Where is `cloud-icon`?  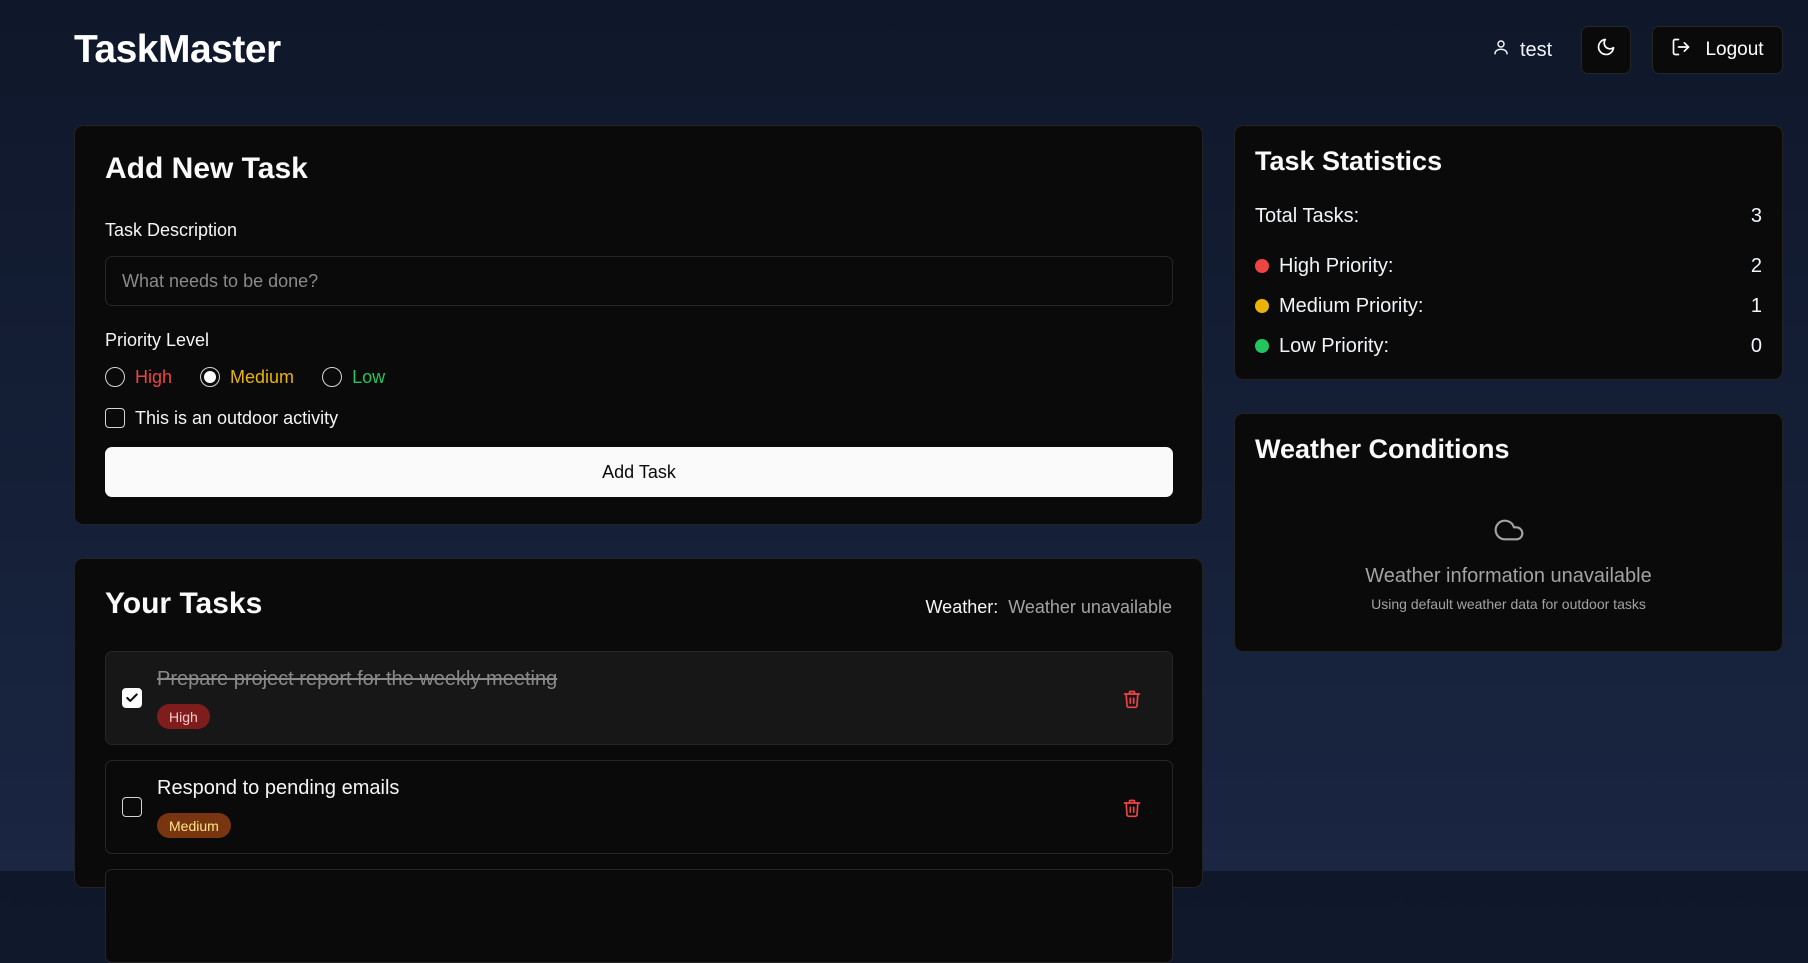
cloud-icon is located at coordinates (1509, 534).